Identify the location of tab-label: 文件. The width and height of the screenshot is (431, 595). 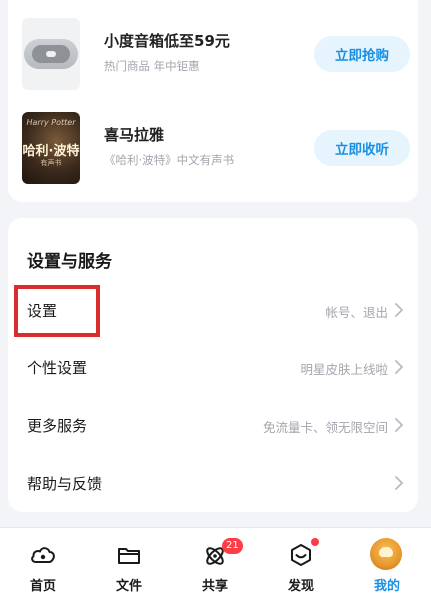
(128, 586).